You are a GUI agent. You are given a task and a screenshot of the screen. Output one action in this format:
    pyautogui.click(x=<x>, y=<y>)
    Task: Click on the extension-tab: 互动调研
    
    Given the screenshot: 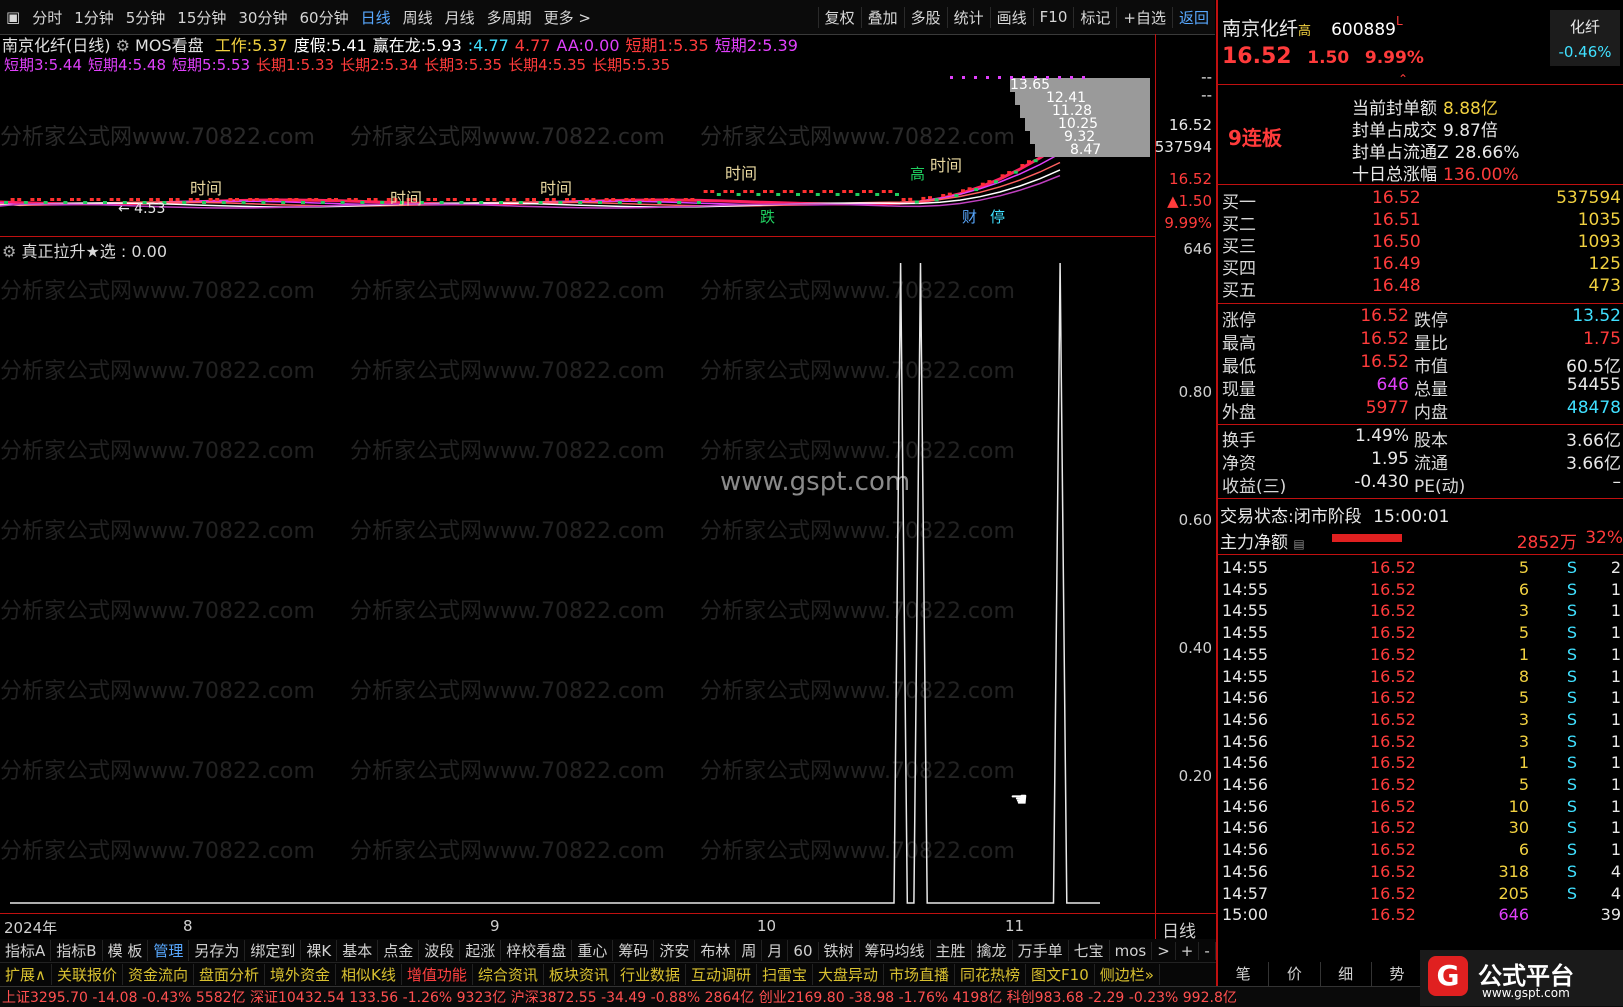 What is the action you would take?
    pyautogui.click(x=721, y=974)
    